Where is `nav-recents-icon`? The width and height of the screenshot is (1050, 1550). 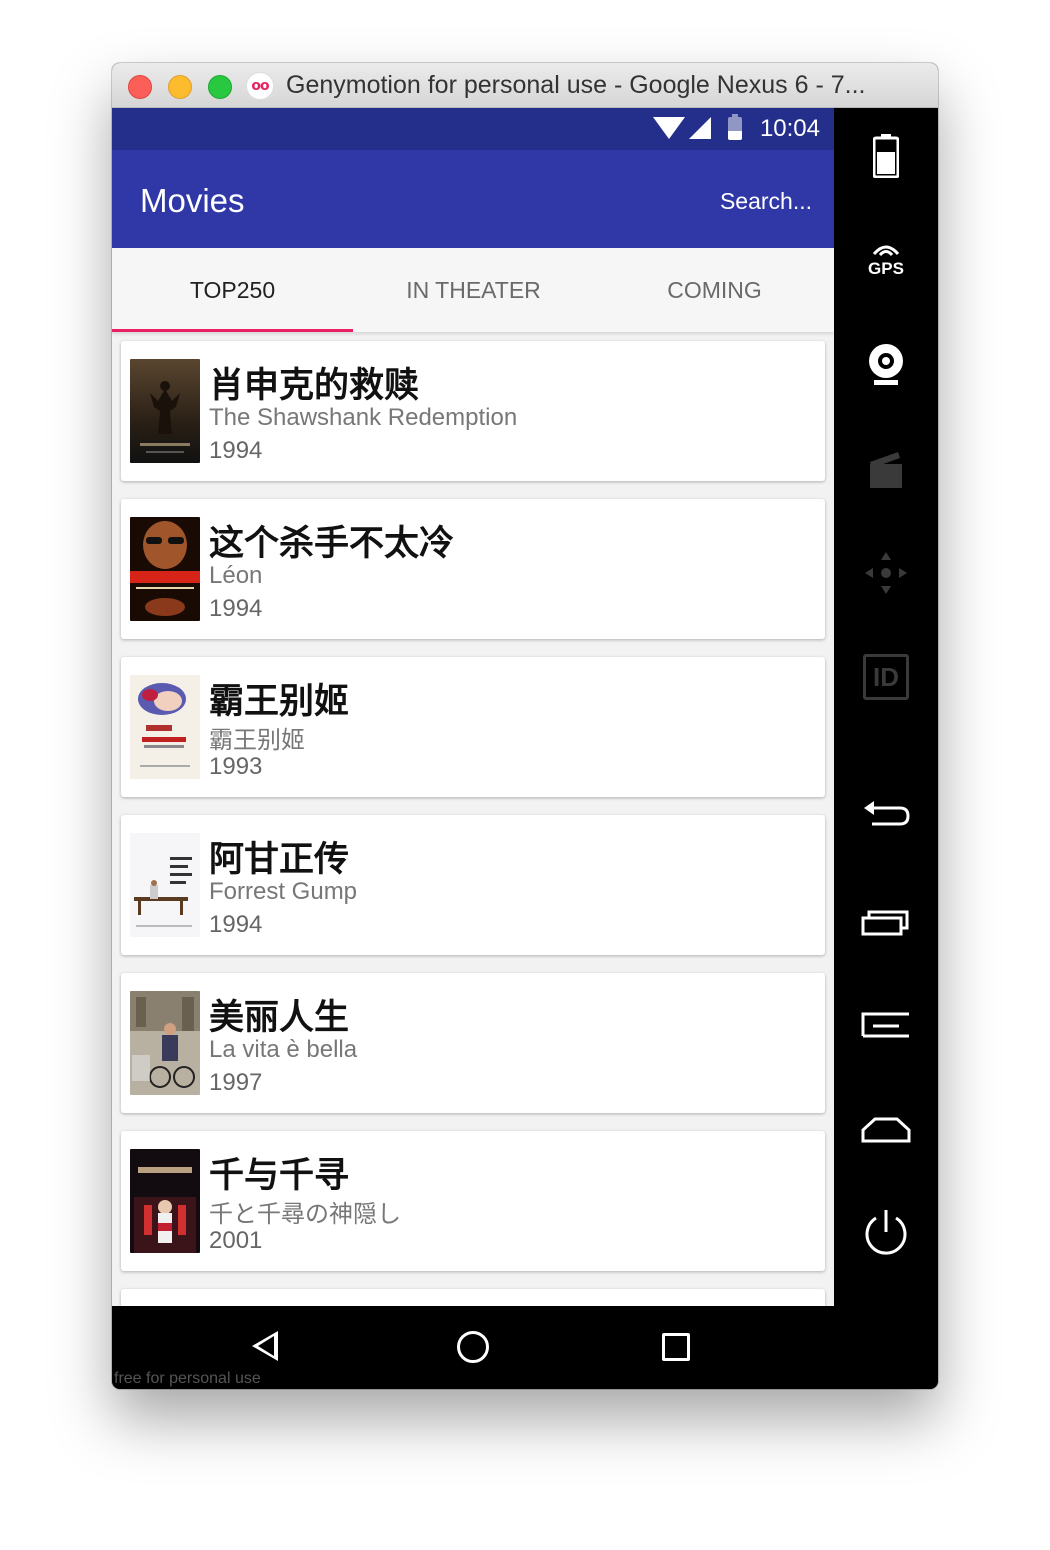
nav-recents-icon is located at coordinates (676, 1347).